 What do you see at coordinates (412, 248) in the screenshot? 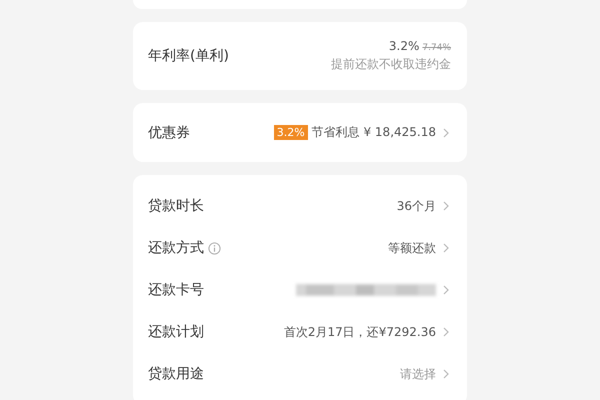
I see `detail-value: 等额还款` at bounding box center [412, 248].